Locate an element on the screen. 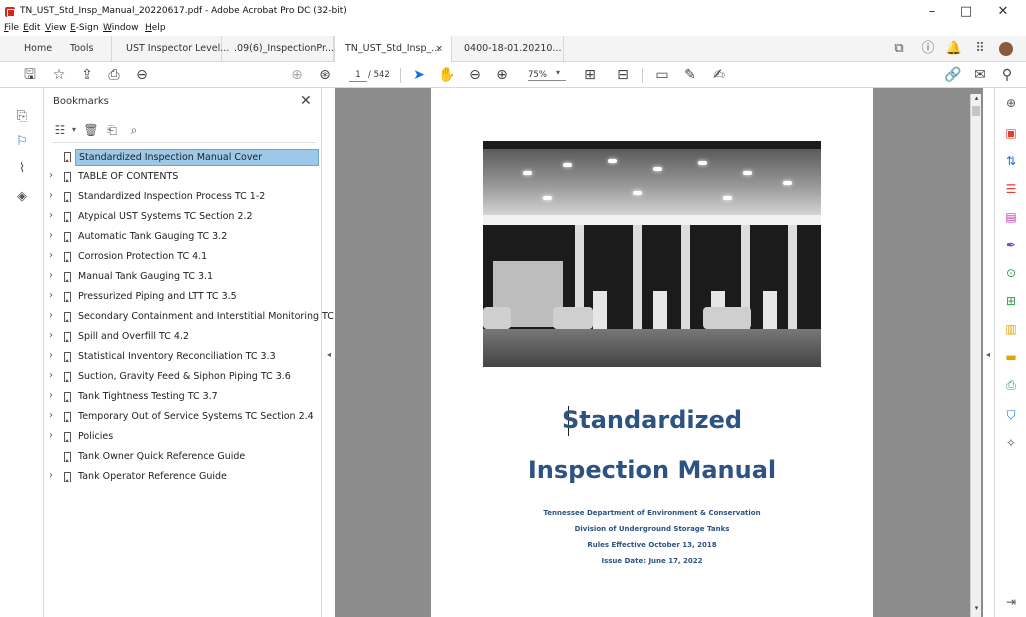 The height and width of the screenshot is (617, 1026). bookmark-item: › Corrosion Protection TC 4.1 is located at coordinates (183, 257).